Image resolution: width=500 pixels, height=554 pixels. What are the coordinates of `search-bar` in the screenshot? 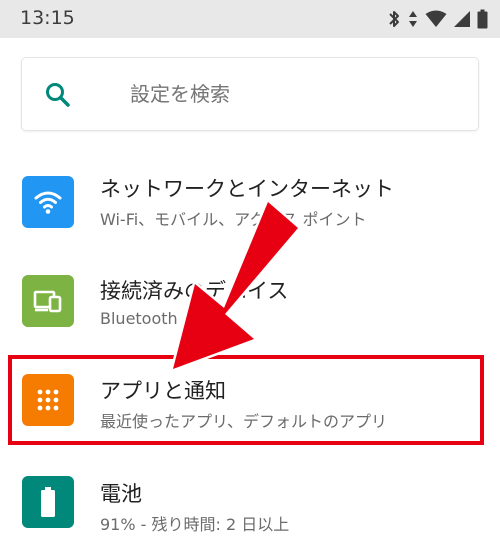 It's located at (250, 94).